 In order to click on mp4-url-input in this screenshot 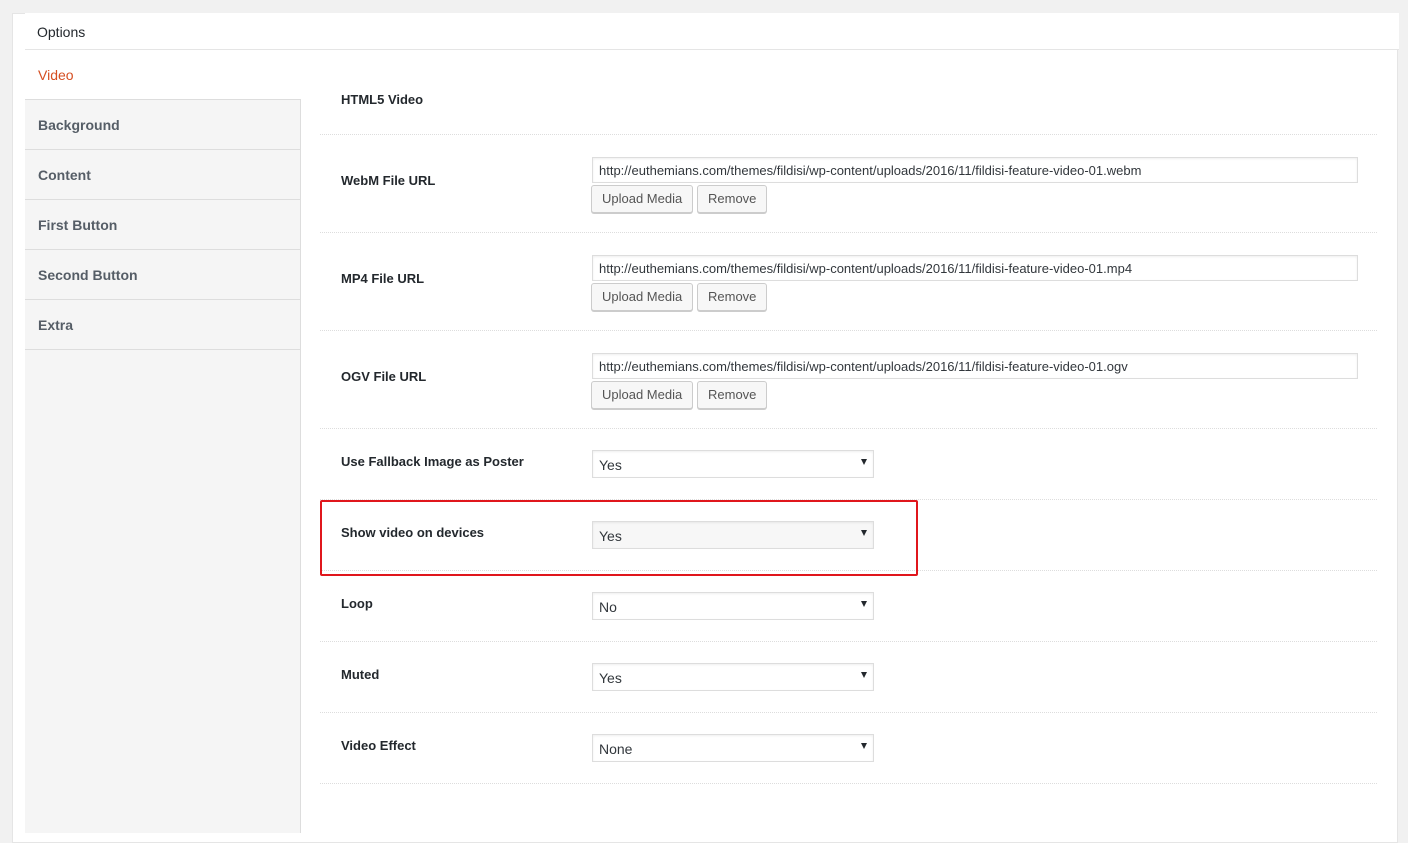, I will do `click(975, 268)`.